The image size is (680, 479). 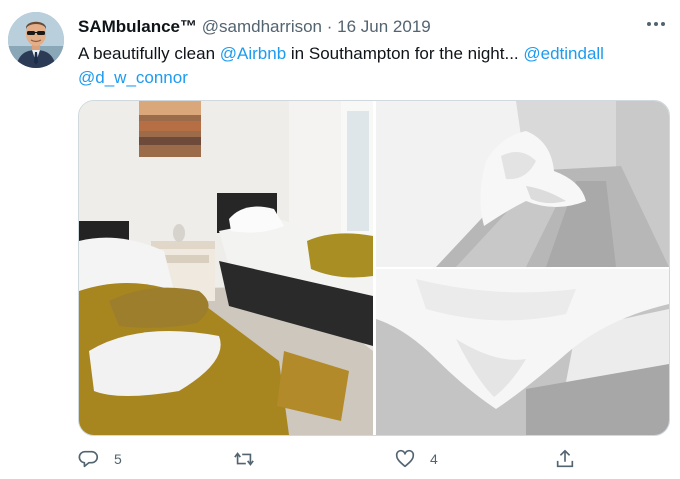 I want to click on towel-closeup-image, so click(x=522, y=352).